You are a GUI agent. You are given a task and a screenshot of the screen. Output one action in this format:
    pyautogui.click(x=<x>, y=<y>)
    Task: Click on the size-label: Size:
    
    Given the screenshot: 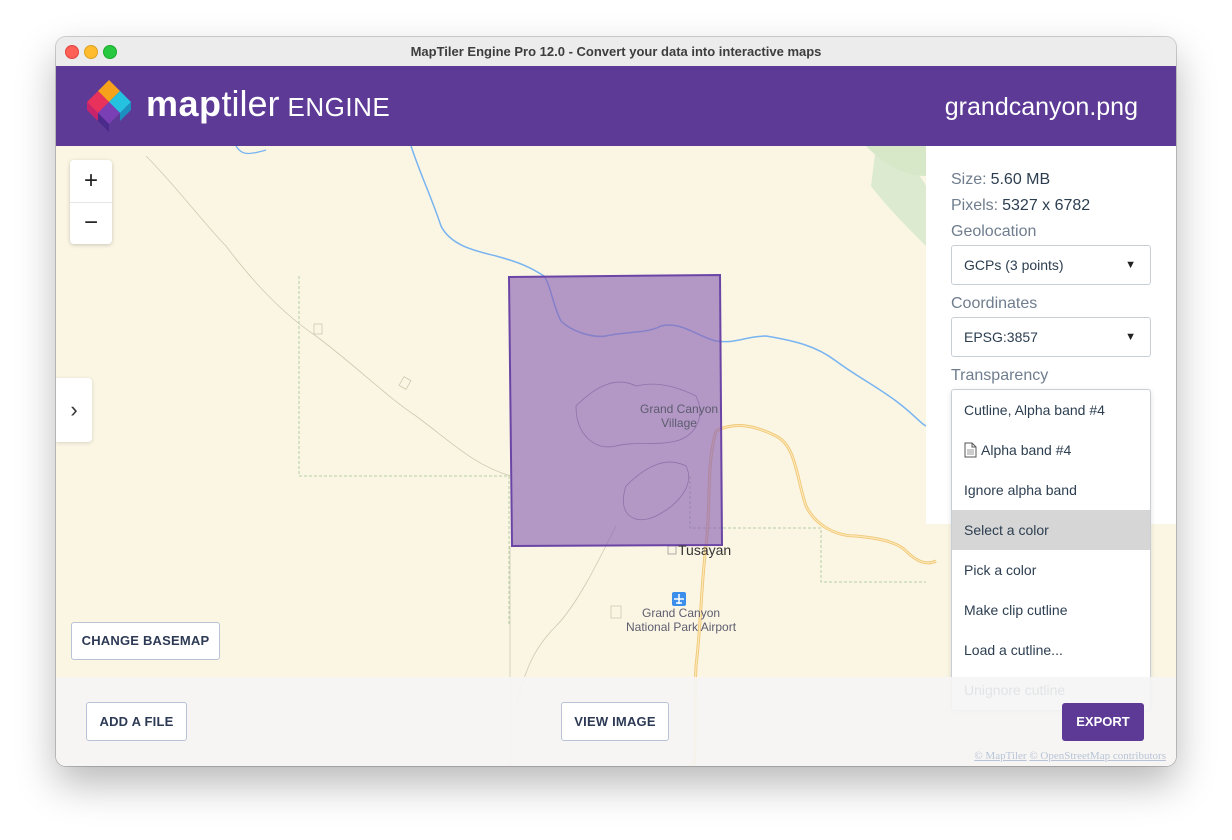 What is the action you would take?
    pyautogui.click(x=969, y=179)
    